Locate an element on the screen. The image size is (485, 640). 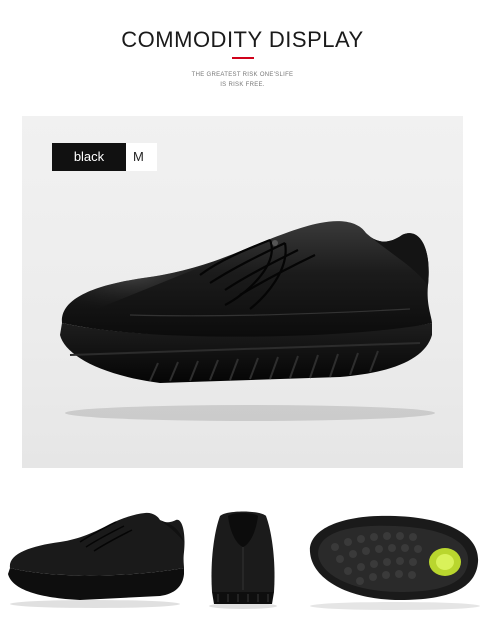
size-label: M is located at coordinates (141, 157).